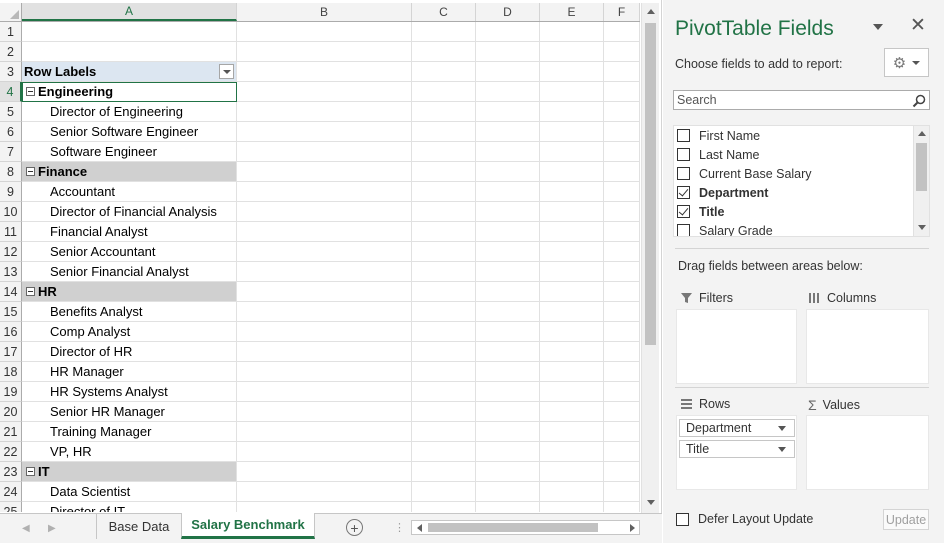 This screenshot has width=944, height=543. Describe the element at coordinates (921, 133) in the screenshot. I see `list-scroll-up-icon` at that location.